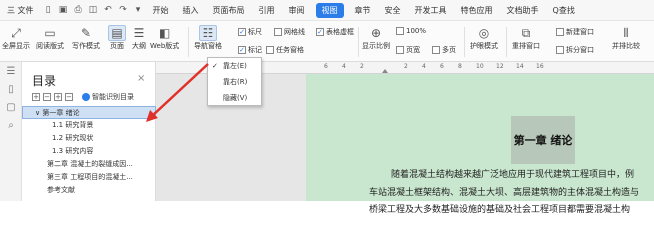 The height and width of the screenshot is (240, 654). Describe the element at coordinates (108, 97) in the screenshot. I see `smart-toc-button: 智能识别目录` at that location.